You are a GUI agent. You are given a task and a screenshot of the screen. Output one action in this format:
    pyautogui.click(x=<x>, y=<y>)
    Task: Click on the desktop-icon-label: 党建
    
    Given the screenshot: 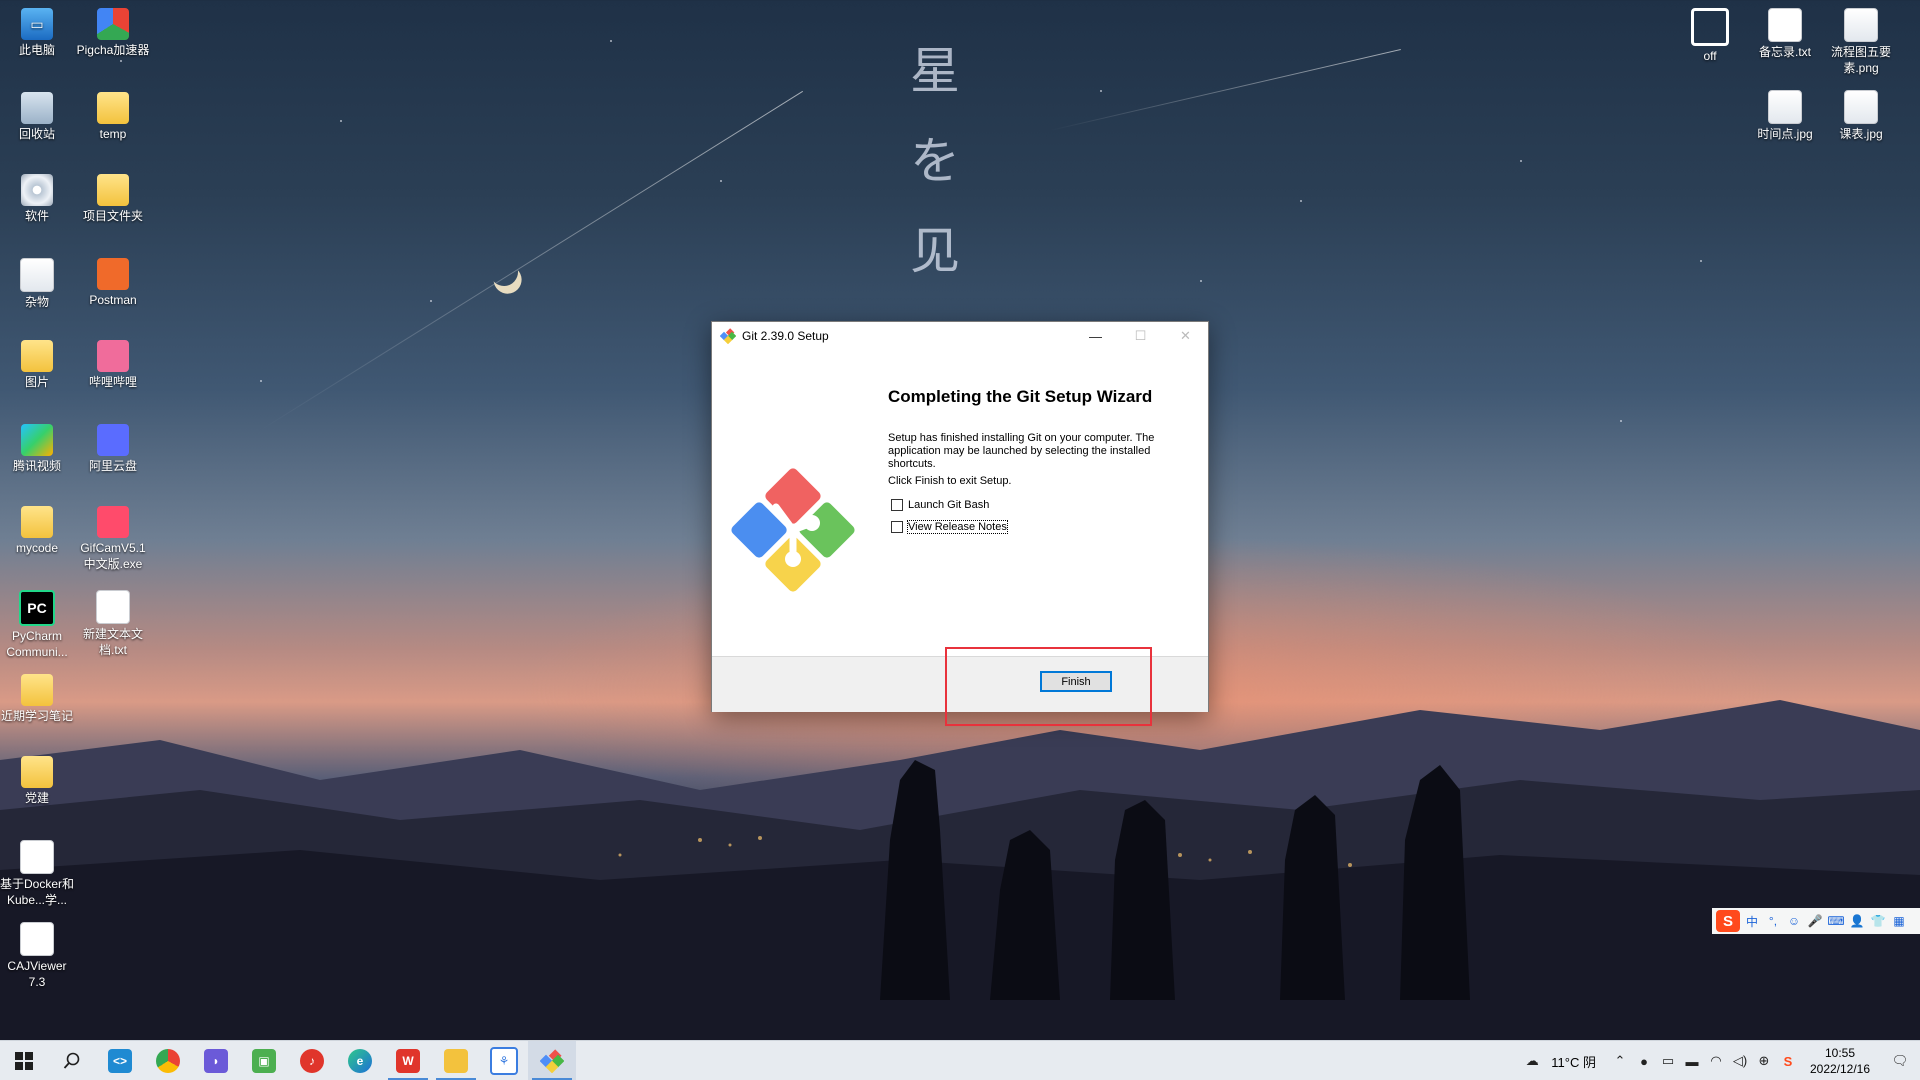 What is the action you would take?
    pyautogui.click(x=36, y=798)
    